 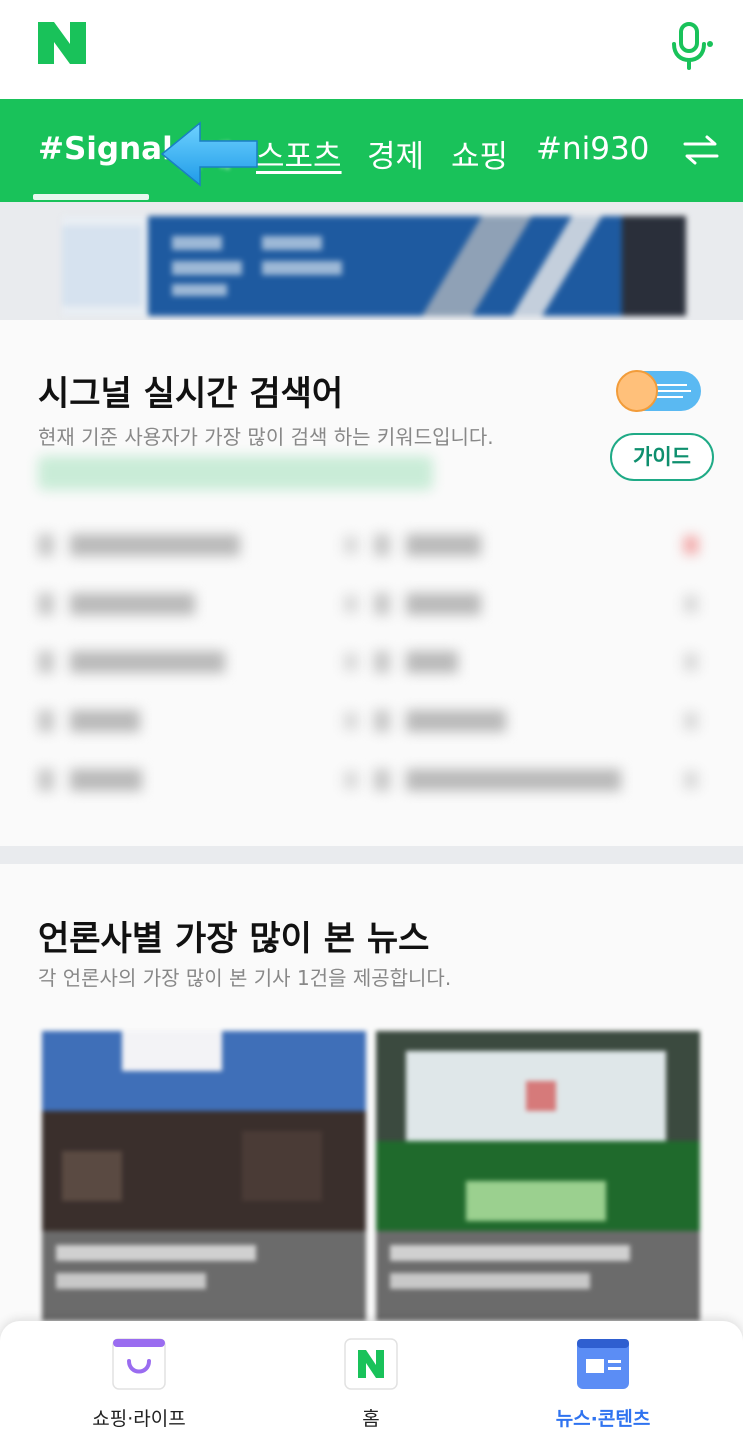 I want to click on nav-news-content: 뉴스·콘텐츠, so click(x=603, y=1383).